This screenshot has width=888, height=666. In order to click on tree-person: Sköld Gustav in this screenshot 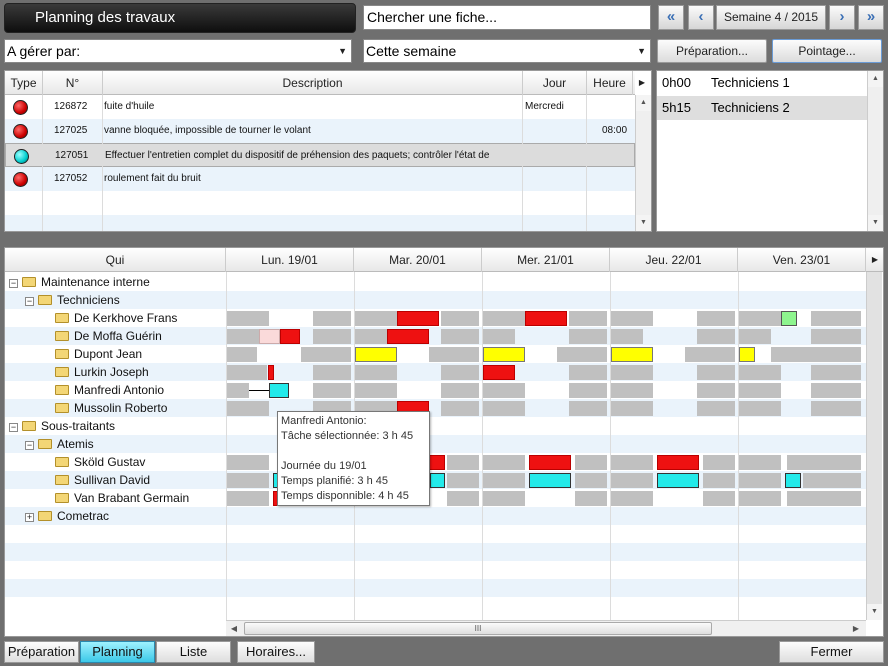, I will do `click(164, 462)`.